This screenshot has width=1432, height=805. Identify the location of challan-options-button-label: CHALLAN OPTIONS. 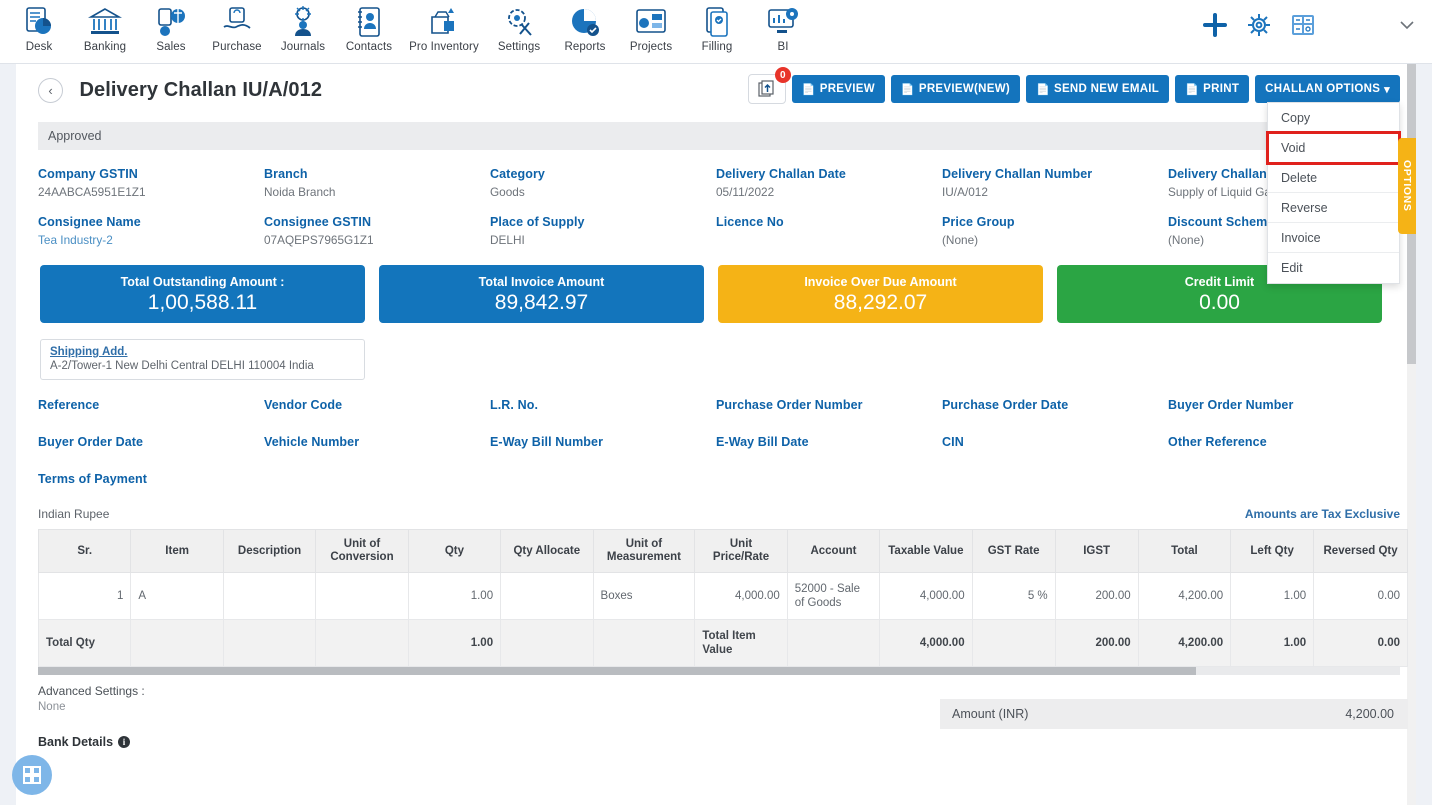
(1323, 89).